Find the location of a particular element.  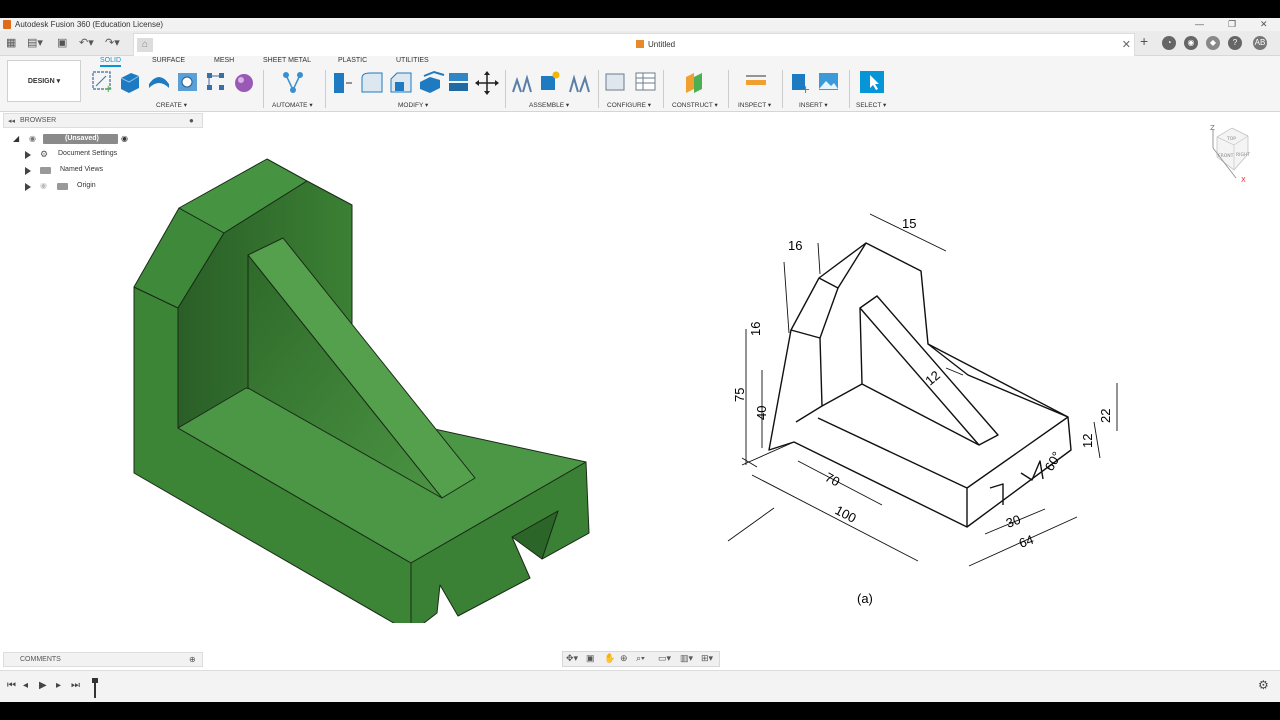

document-tab: ⌂ Untitled ✕ is located at coordinates (634, 44).